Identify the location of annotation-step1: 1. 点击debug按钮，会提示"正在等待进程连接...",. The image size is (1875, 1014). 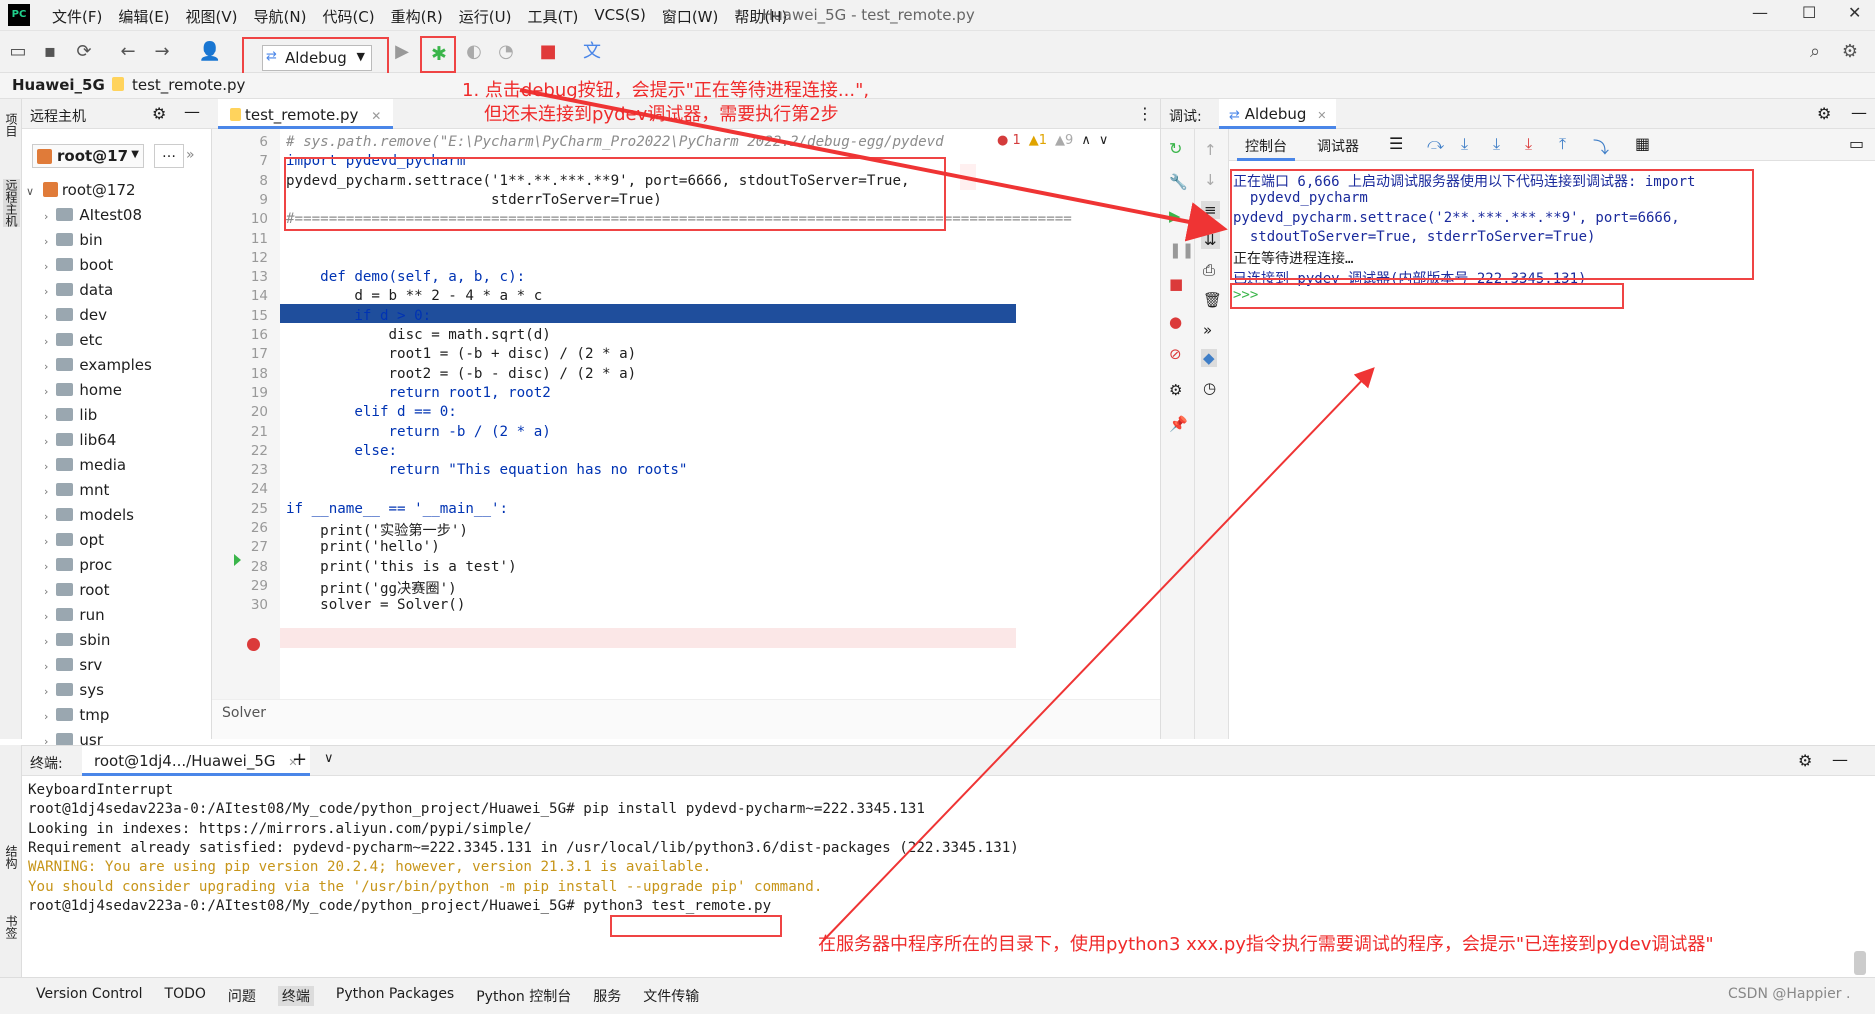
(666, 90).